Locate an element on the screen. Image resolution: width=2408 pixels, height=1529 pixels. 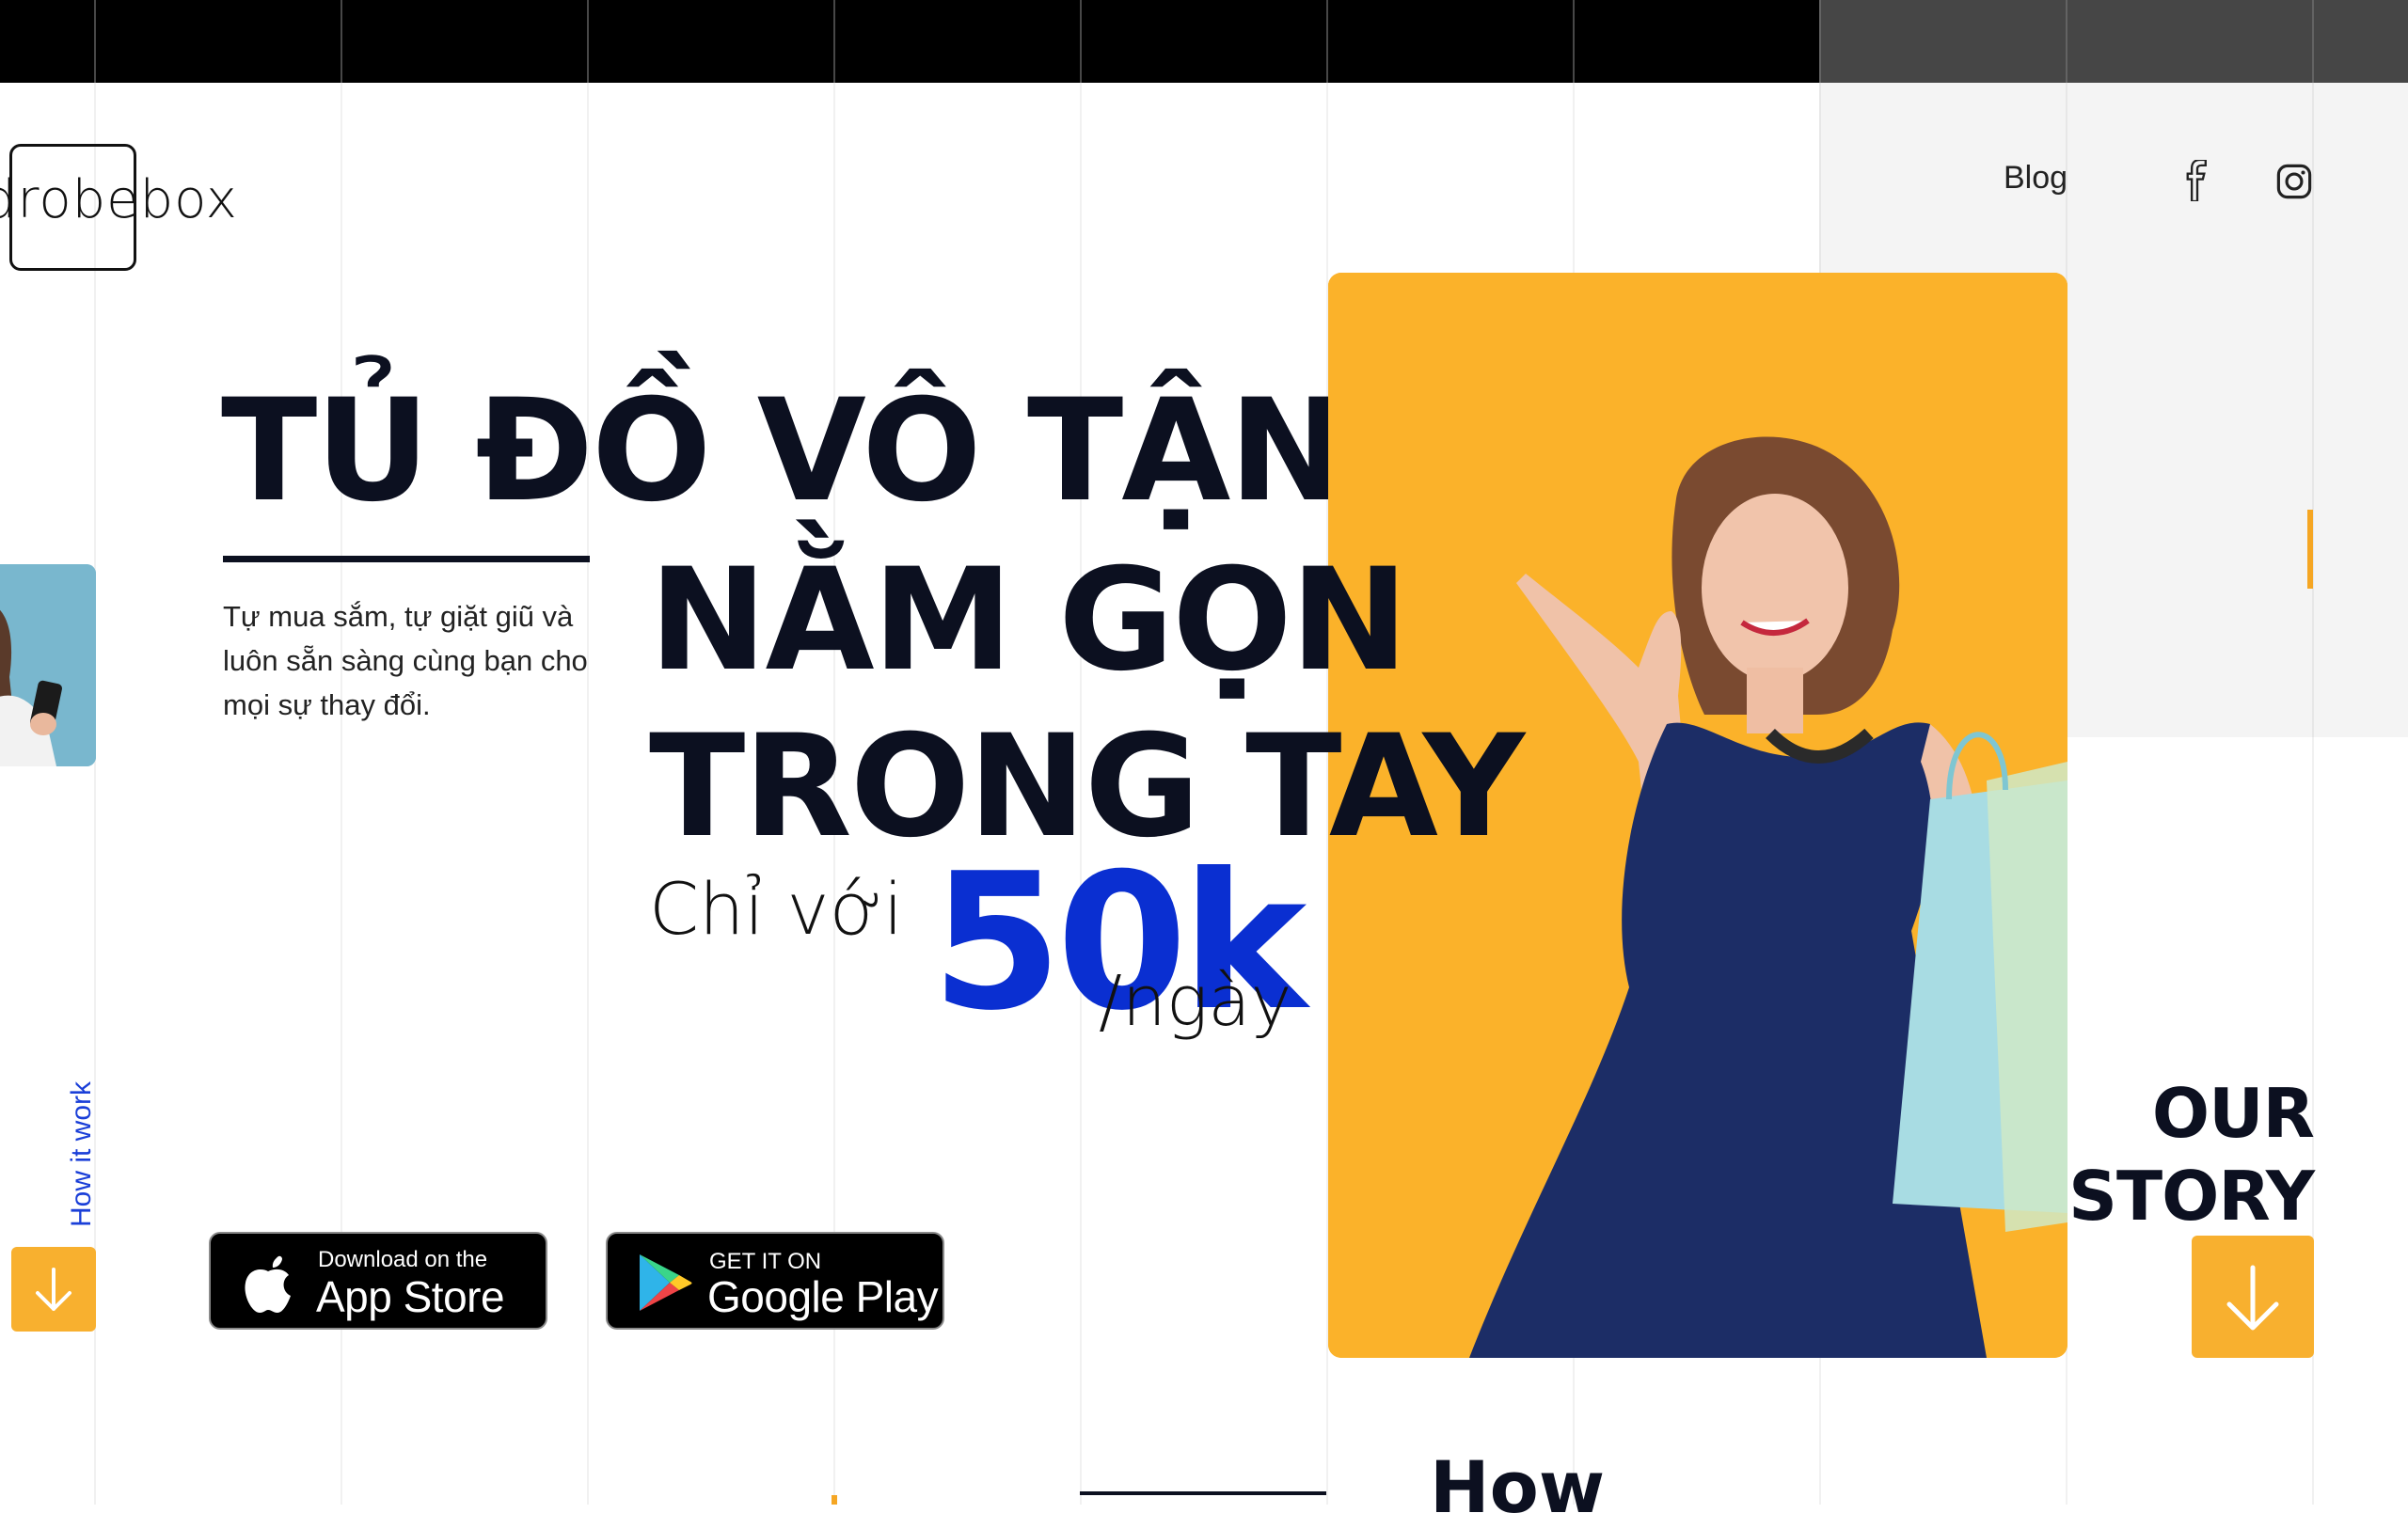
nav-blog-link: Blog is located at coordinates (2035, 178).